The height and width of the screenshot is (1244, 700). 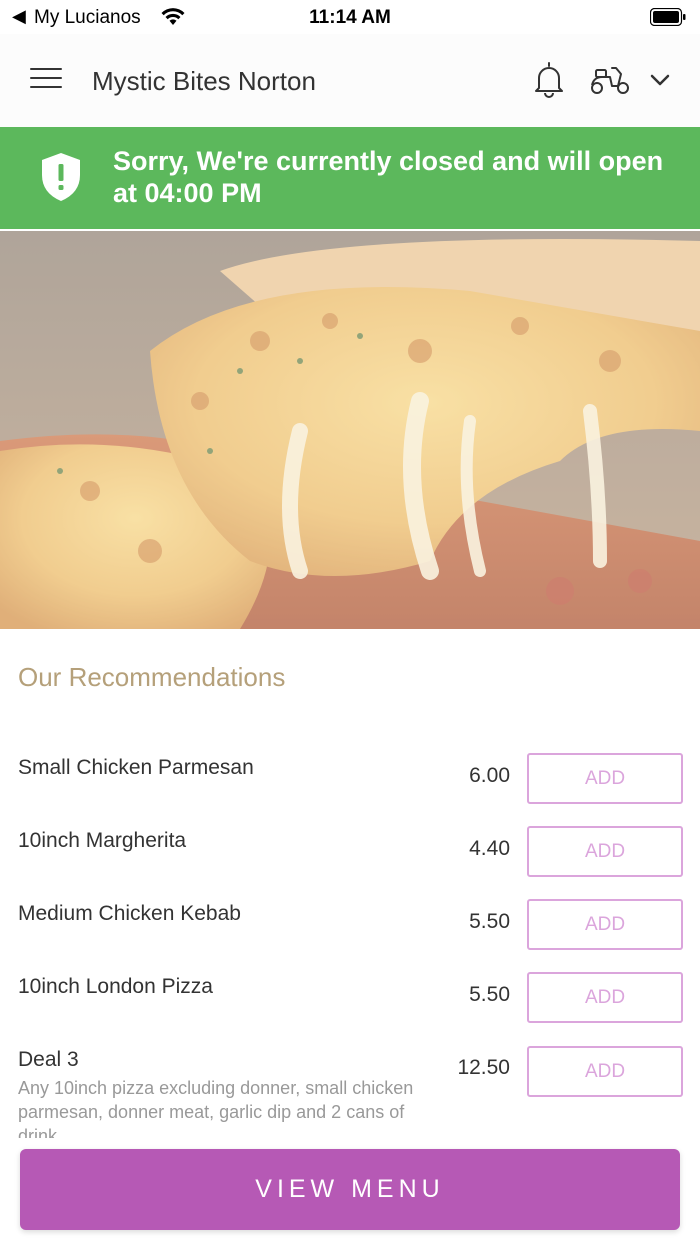 What do you see at coordinates (61, 177) in the screenshot?
I see `shield-exclamation-icon` at bounding box center [61, 177].